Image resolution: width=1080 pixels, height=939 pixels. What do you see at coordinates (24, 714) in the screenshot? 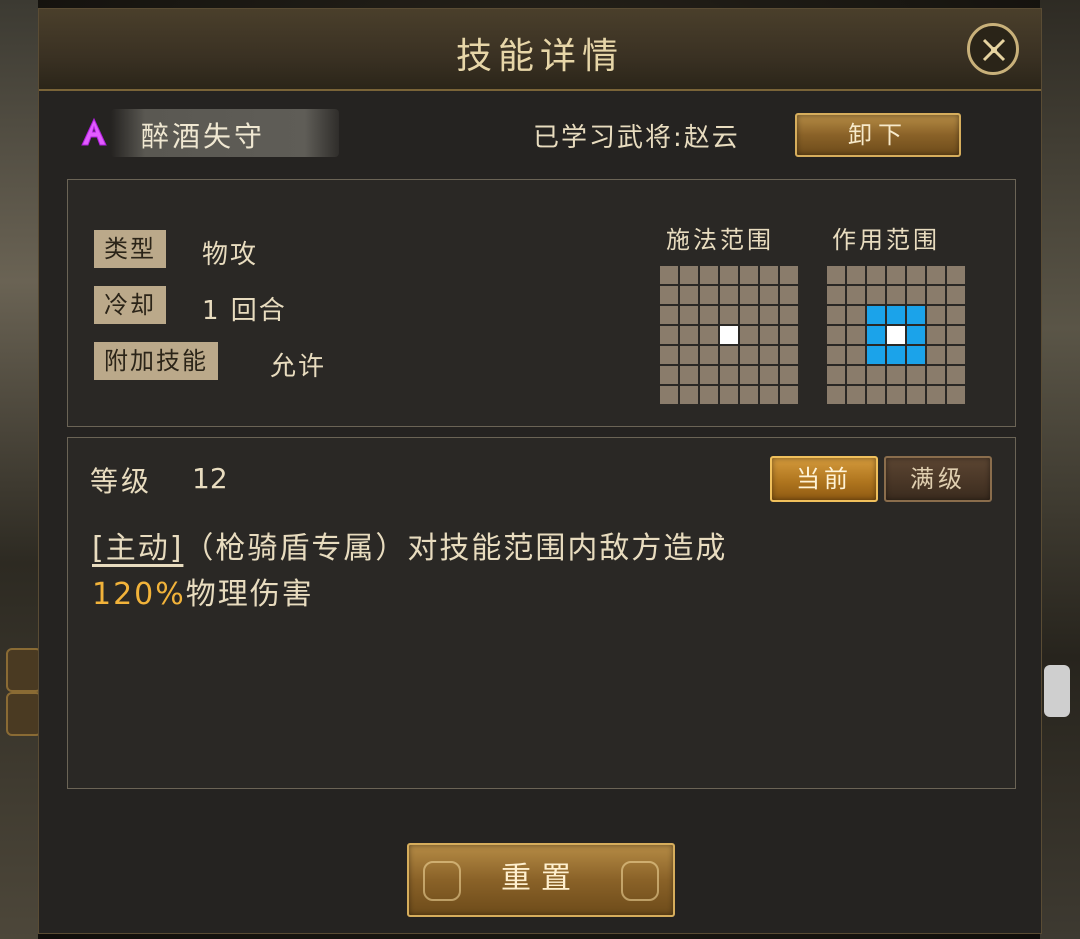
I see `side-refresh-button` at bounding box center [24, 714].